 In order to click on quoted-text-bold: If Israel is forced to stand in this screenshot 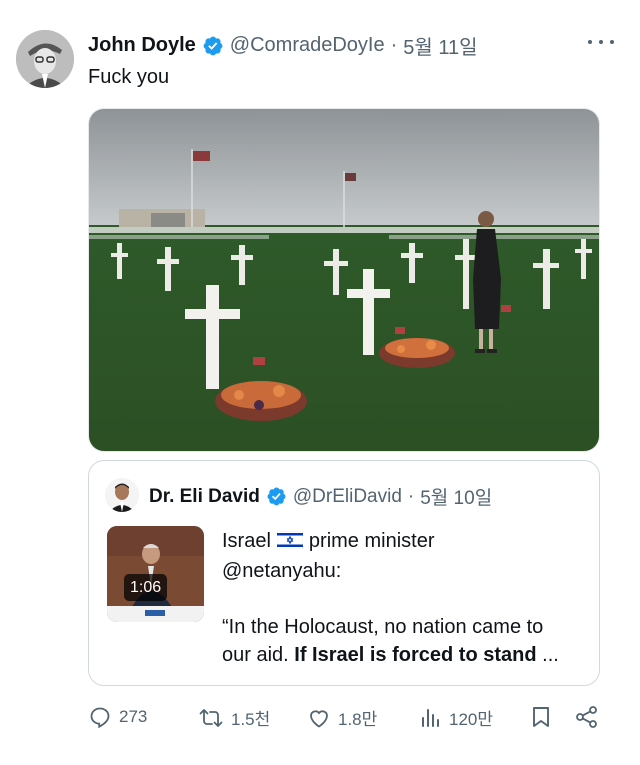, I will do `click(415, 655)`.